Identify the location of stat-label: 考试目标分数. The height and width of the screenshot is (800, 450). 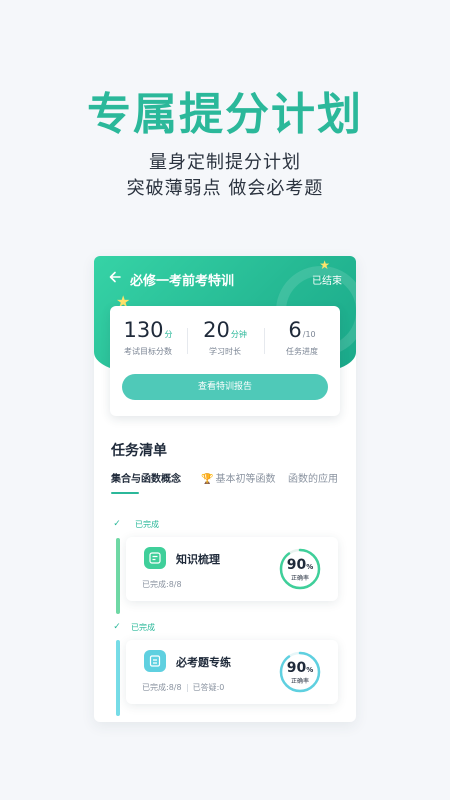
(148, 351).